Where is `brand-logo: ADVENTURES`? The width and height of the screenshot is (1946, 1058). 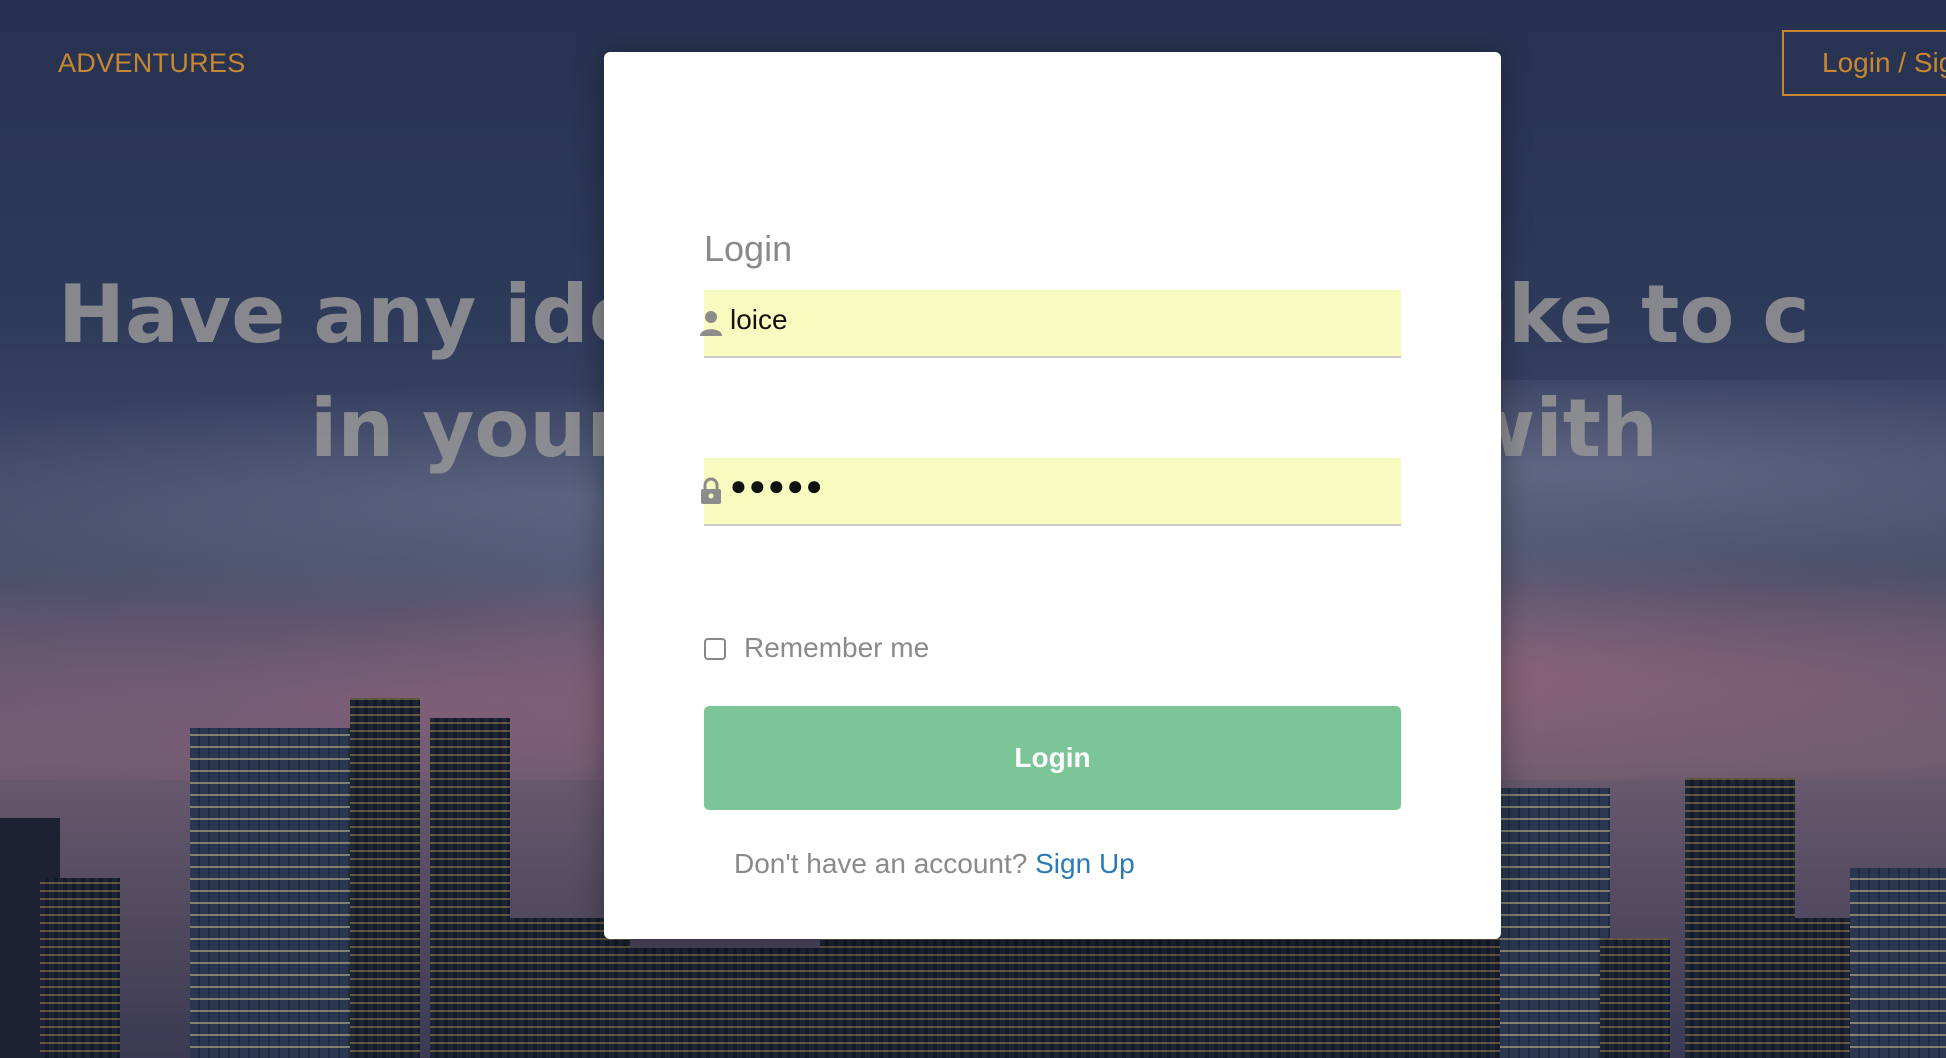 brand-logo: ADVENTURES is located at coordinates (152, 63).